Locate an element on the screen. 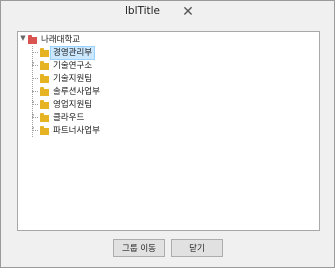  close-icon: ✕ is located at coordinates (188, 12).